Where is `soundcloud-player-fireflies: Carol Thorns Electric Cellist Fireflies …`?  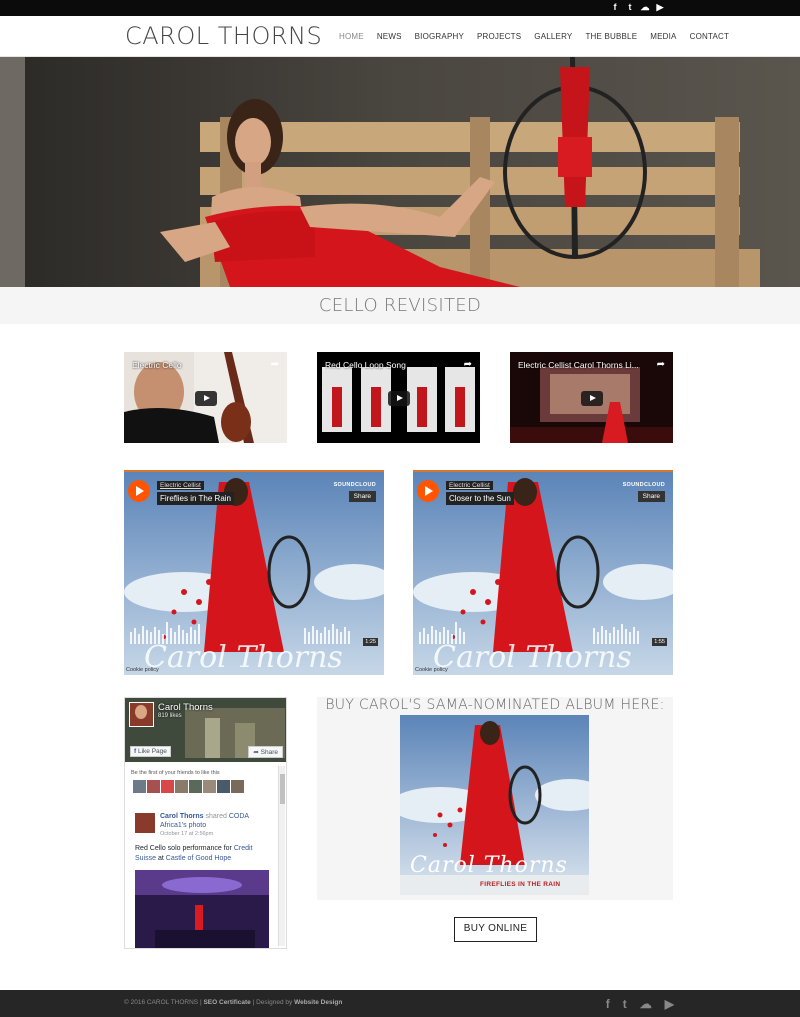
soundcloud-player-fireflies: Carol Thorns Electric Cellist Fireflies … is located at coordinates (254, 572).